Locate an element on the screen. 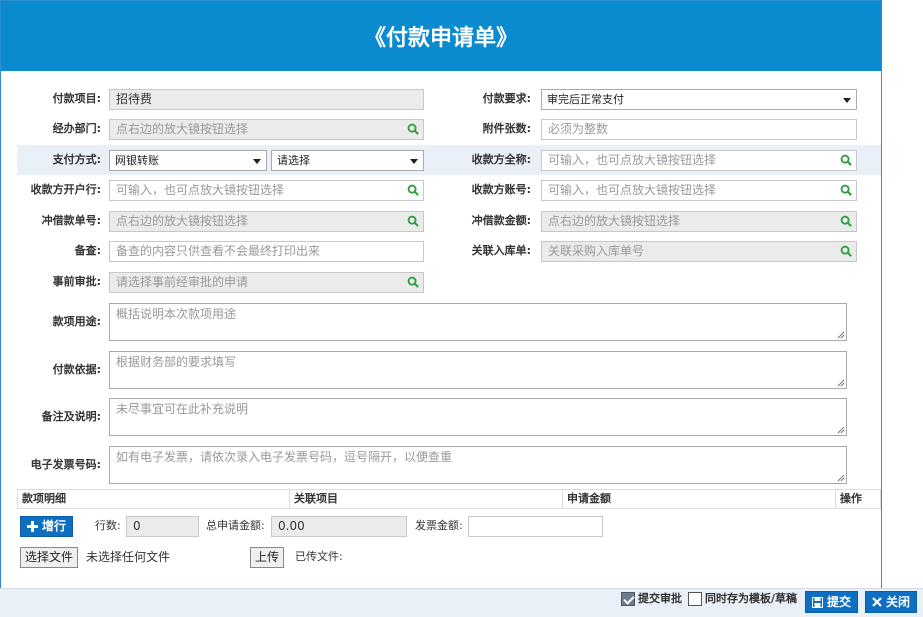  offset-no-field: 点右边的放大镜按钮选择 is located at coordinates (266, 221).